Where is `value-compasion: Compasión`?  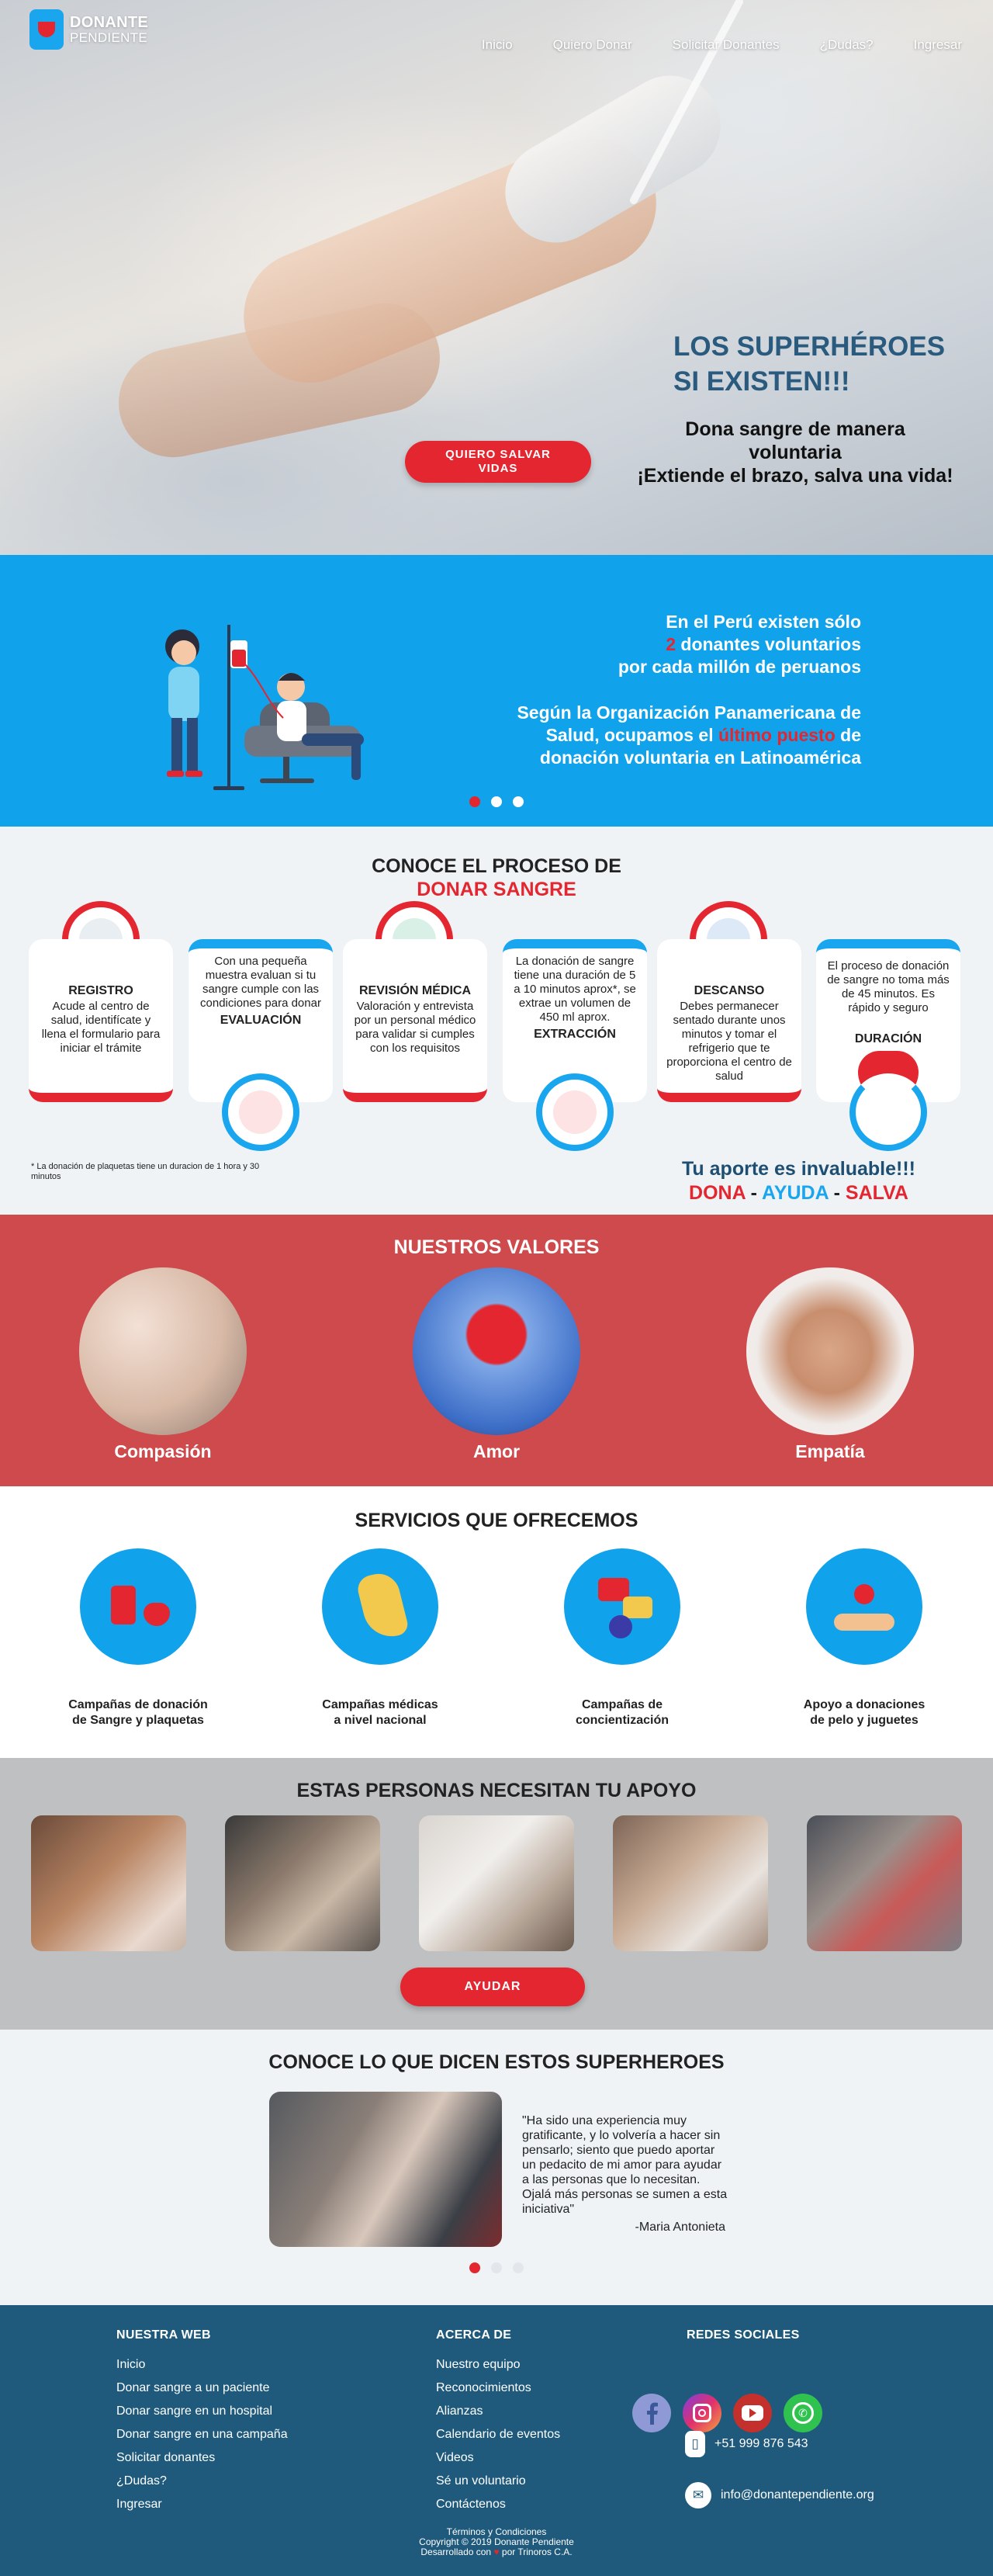 value-compasion: Compasión is located at coordinates (163, 1364).